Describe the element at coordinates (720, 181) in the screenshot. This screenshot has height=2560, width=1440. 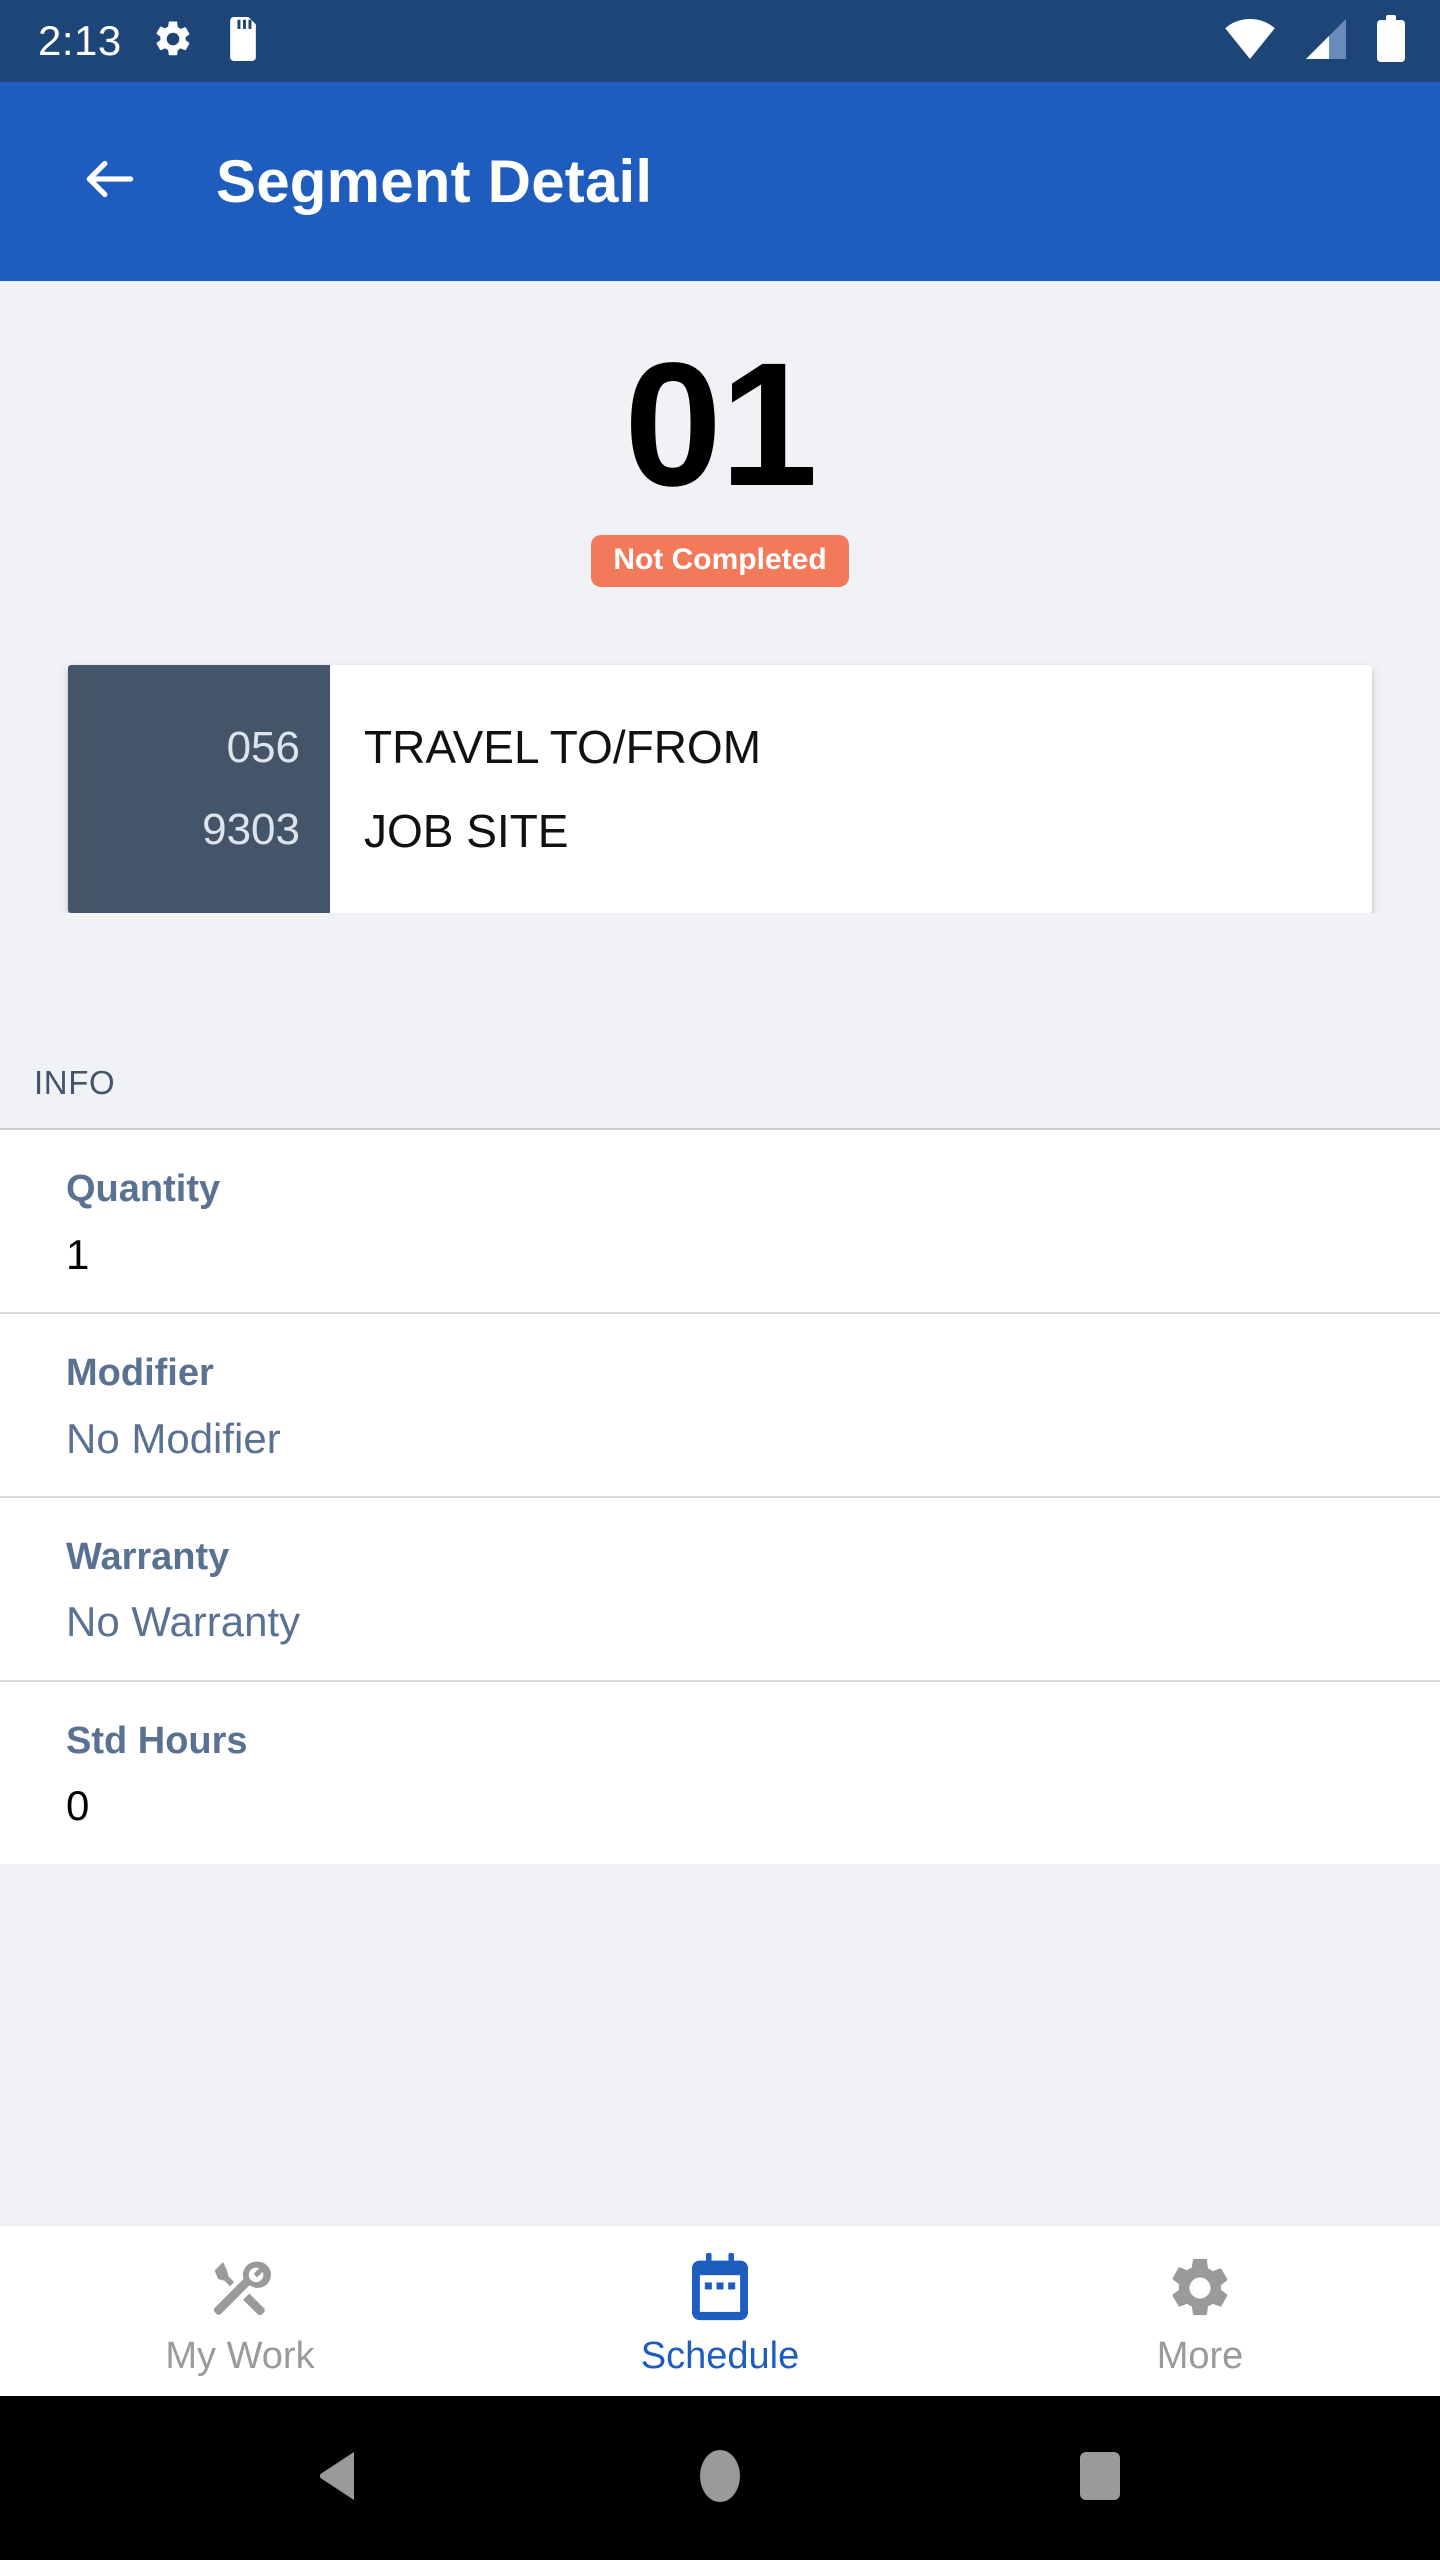
I see `app-bar: Segment Detail` at that location.